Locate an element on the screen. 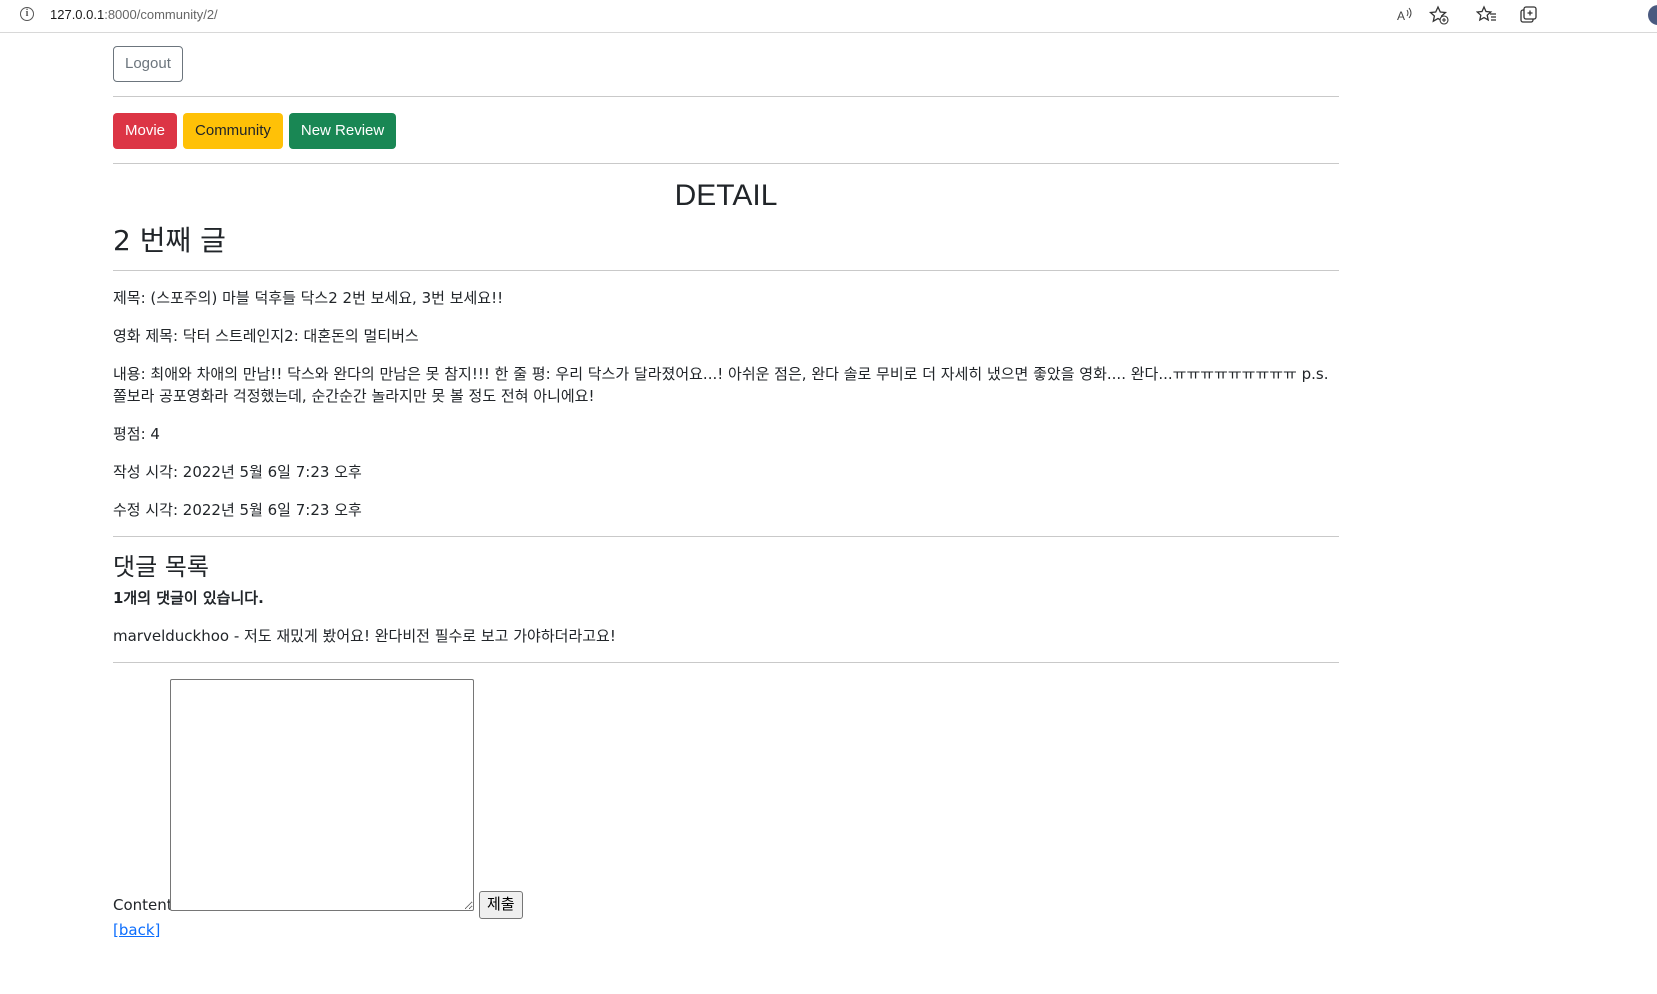 The width and height of the screenshot is (1657, 994). browser-address-bar: i 127.0.0.1:8000/community/2/ A is located at coordinates (828, 16).